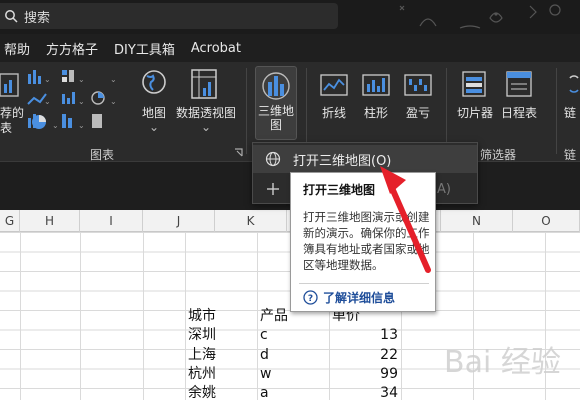 The image size is (580, 400). I want to click on annotation-arrow, so click(405, 219).